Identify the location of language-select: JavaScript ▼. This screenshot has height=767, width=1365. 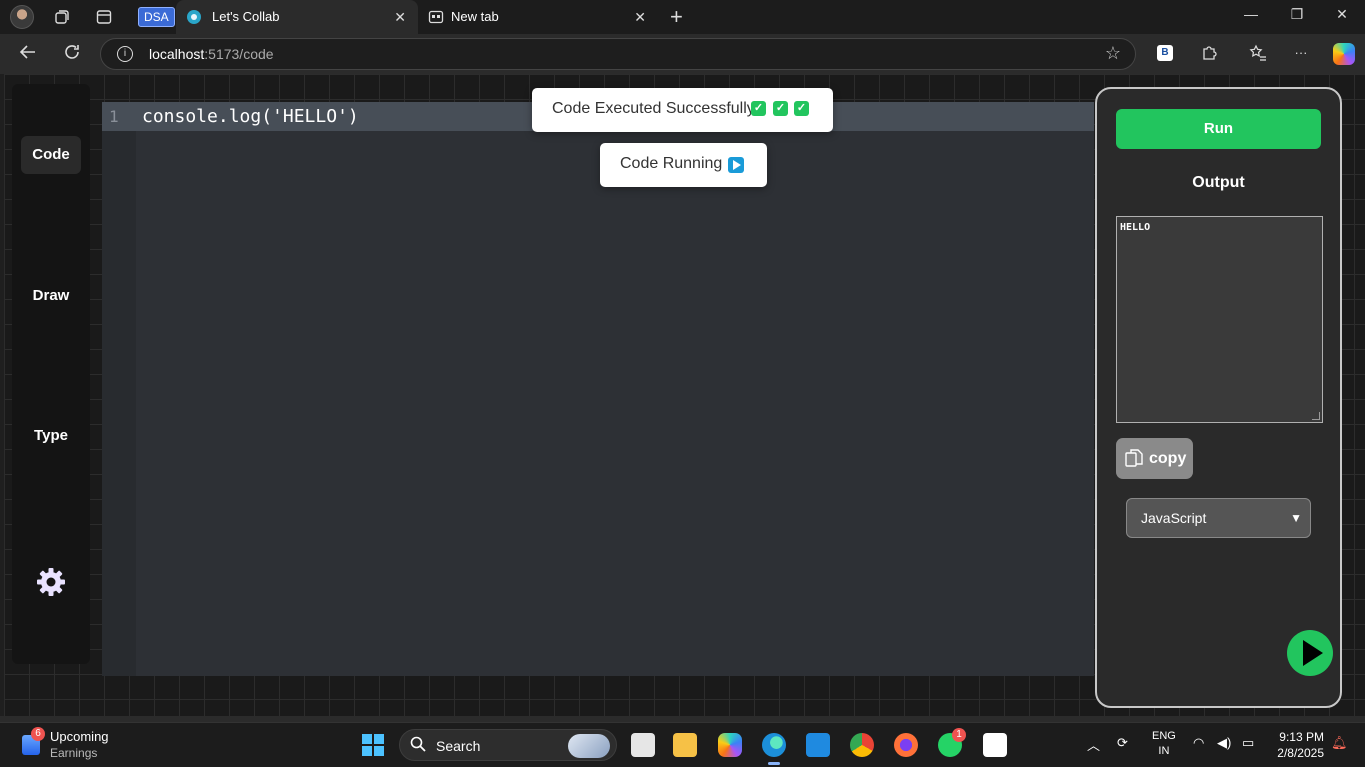
(1218, 518).